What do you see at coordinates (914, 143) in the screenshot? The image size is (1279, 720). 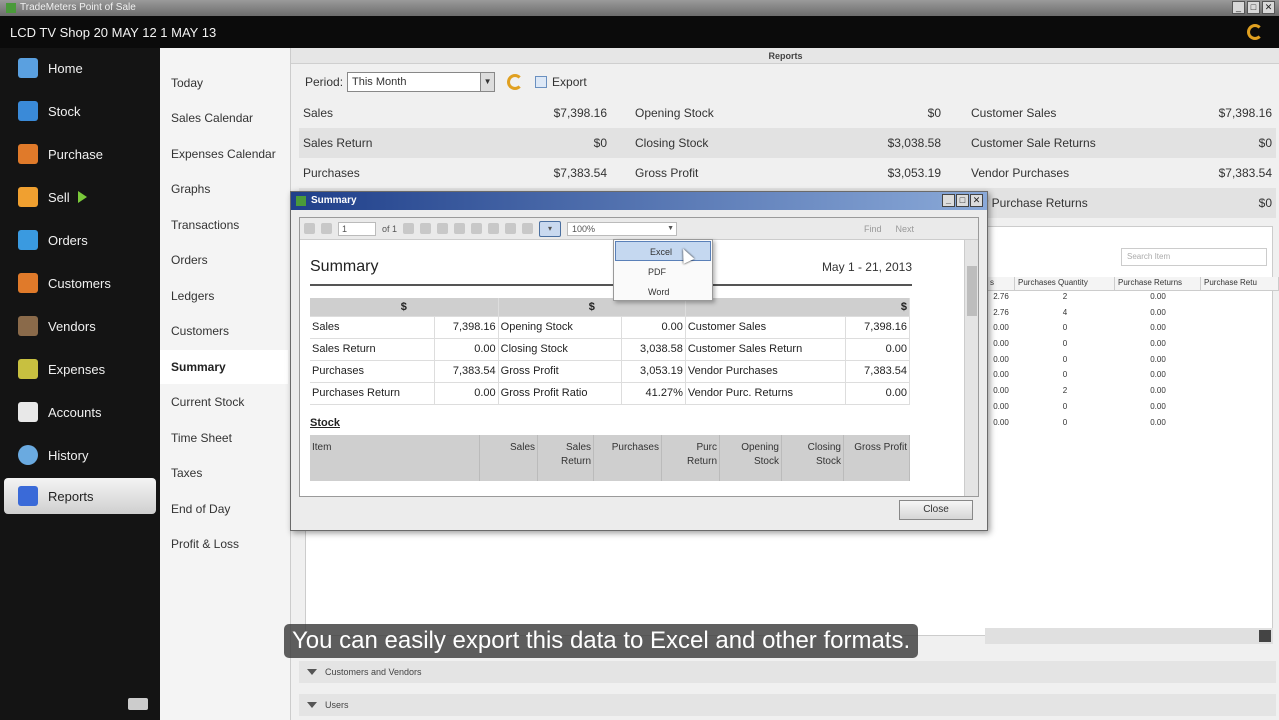 I see `stat-value: $3,038.58` at bounding box center [914, 143].